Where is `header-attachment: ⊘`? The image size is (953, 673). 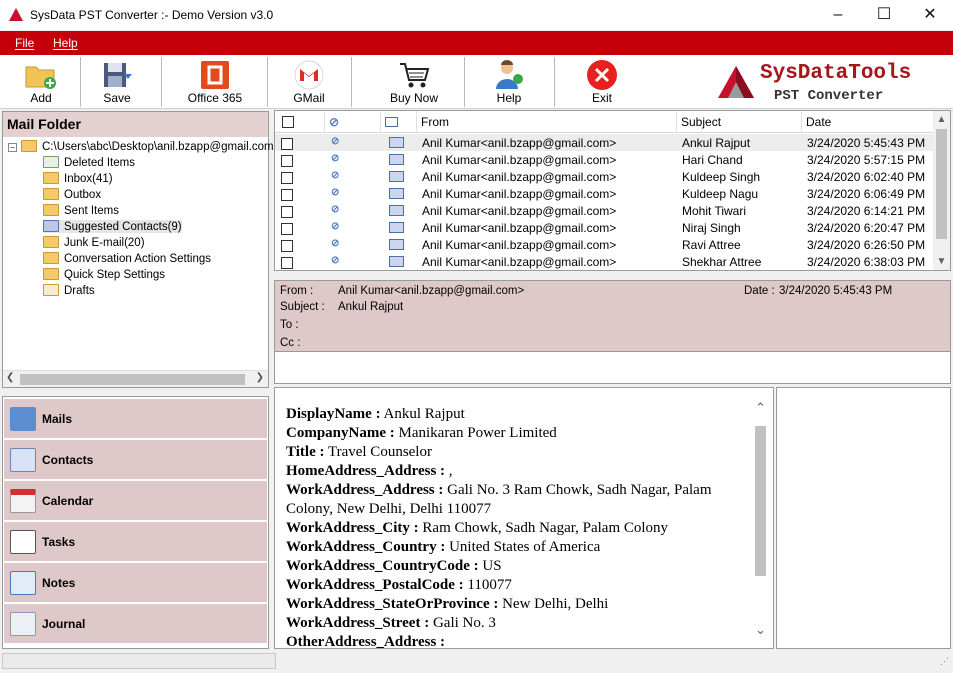 header-attachment: ⊘ is located at coordinates (353, 122).